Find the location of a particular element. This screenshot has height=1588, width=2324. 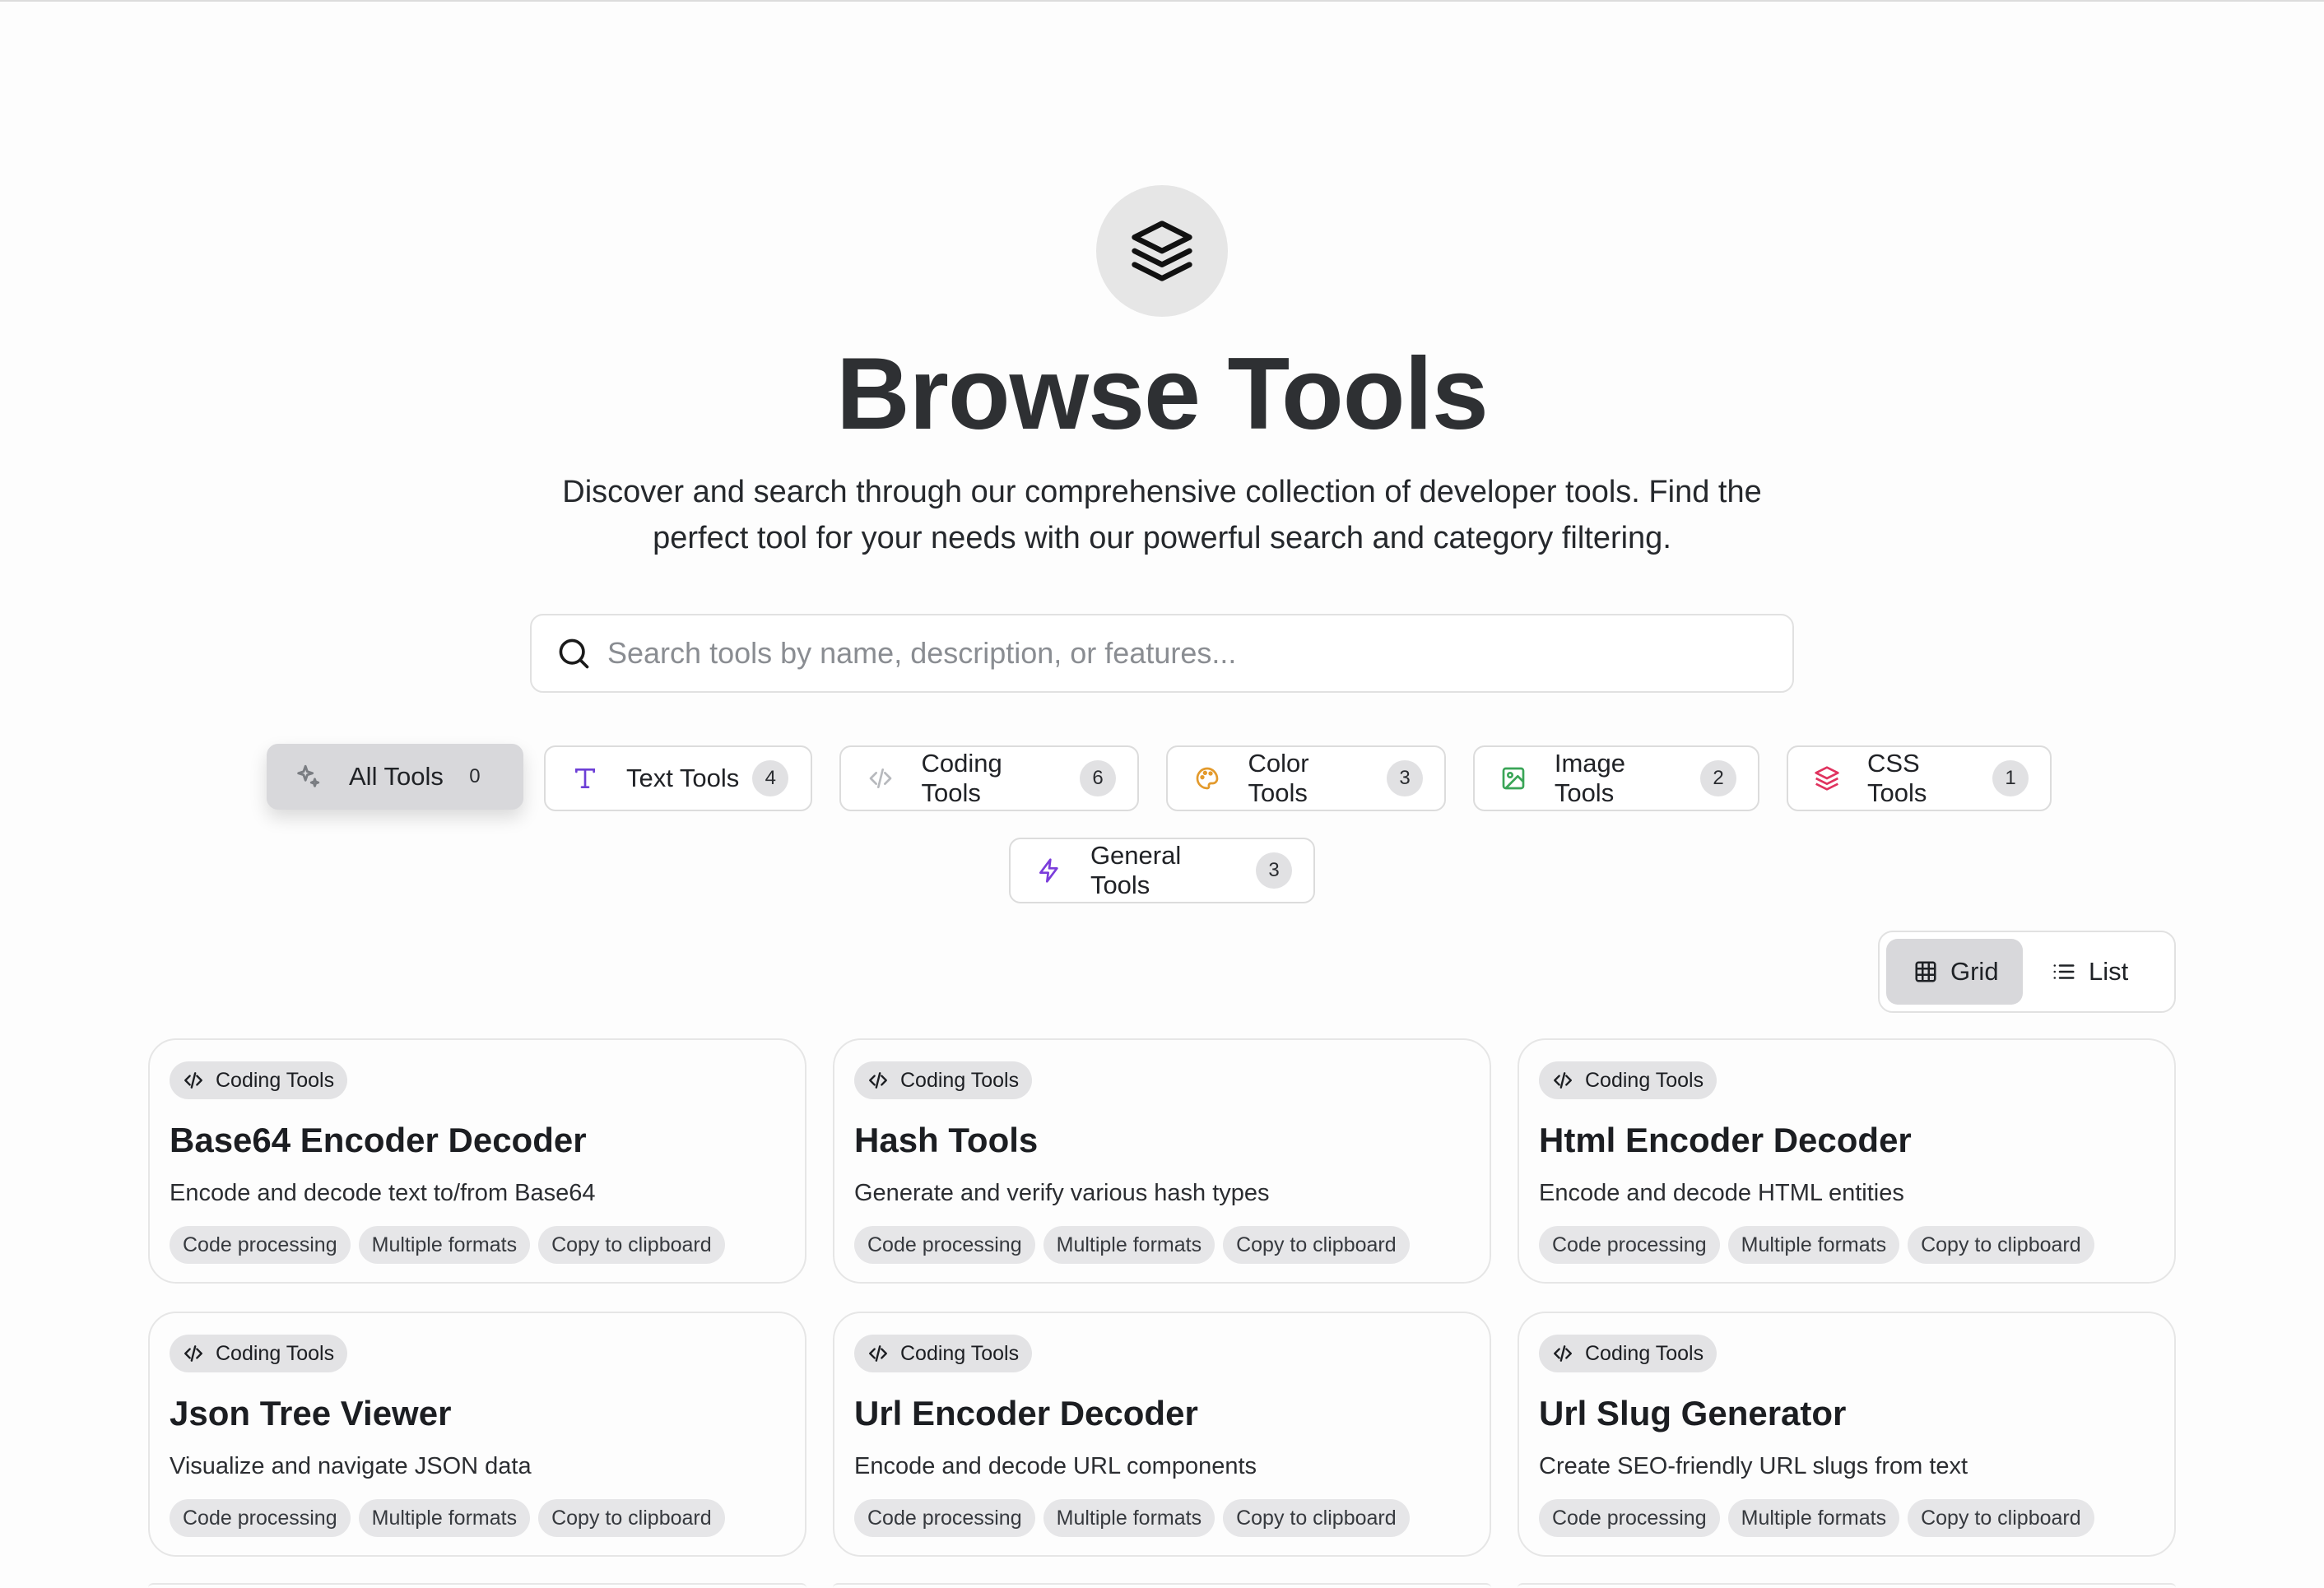

category-text-tools: Text Tools 4 is located at coordinates (678, 778).